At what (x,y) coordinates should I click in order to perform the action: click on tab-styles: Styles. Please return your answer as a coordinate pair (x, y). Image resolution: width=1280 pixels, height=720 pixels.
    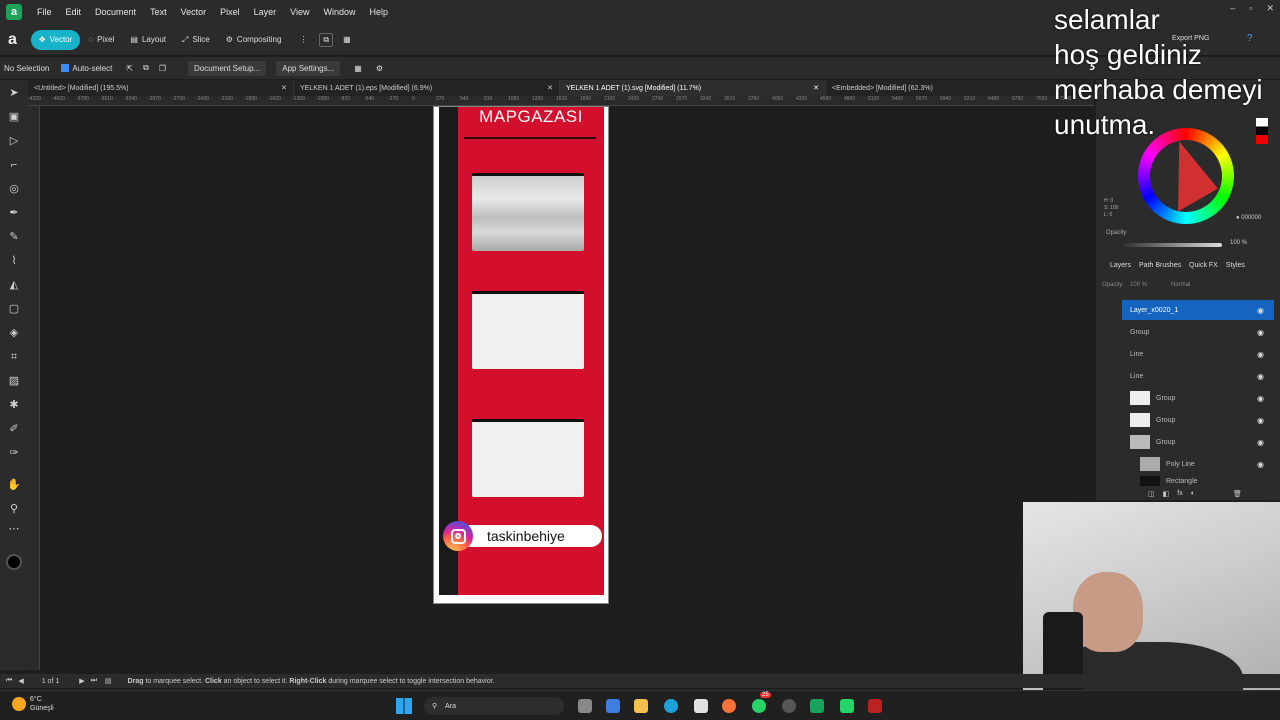
    Looking at the image, I should click on (1235, 265).